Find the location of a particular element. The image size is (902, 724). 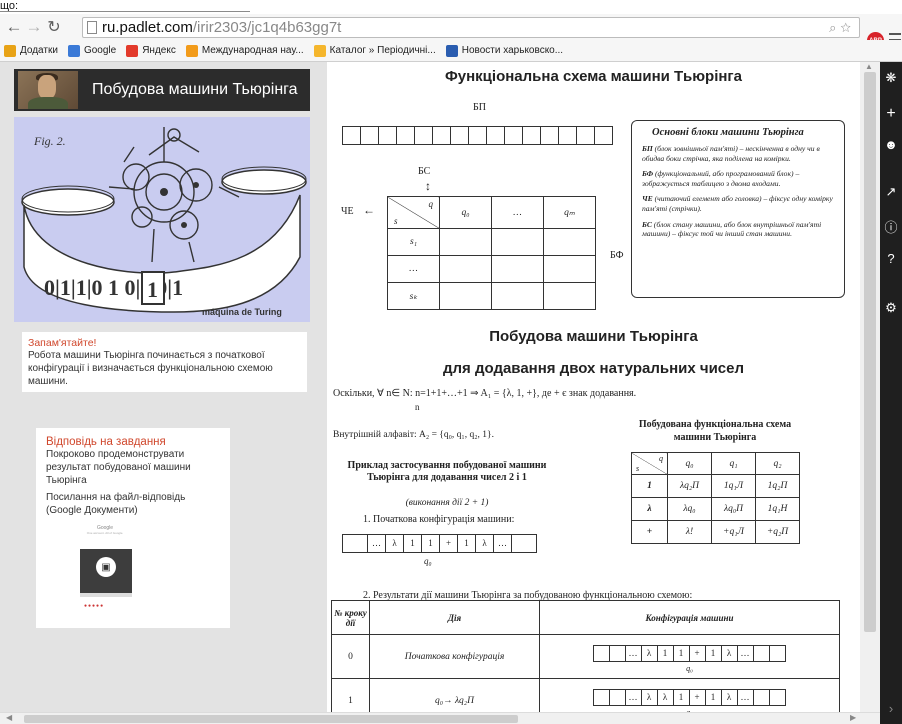

bookmark-label: Яндекс is located at coordinates (159, 50).